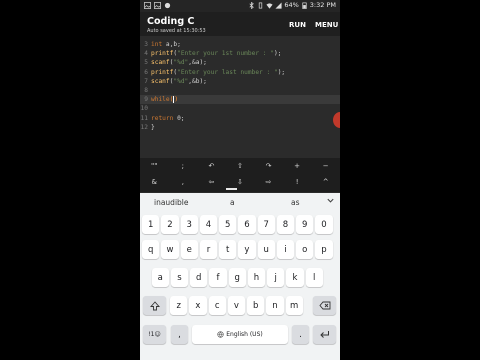 The width and height of the screenshot is (480, 360). What do you see at coordinates (154, 166) in the screenshot?
I see `symbol-key: ""` at bounding box center [154, 166].